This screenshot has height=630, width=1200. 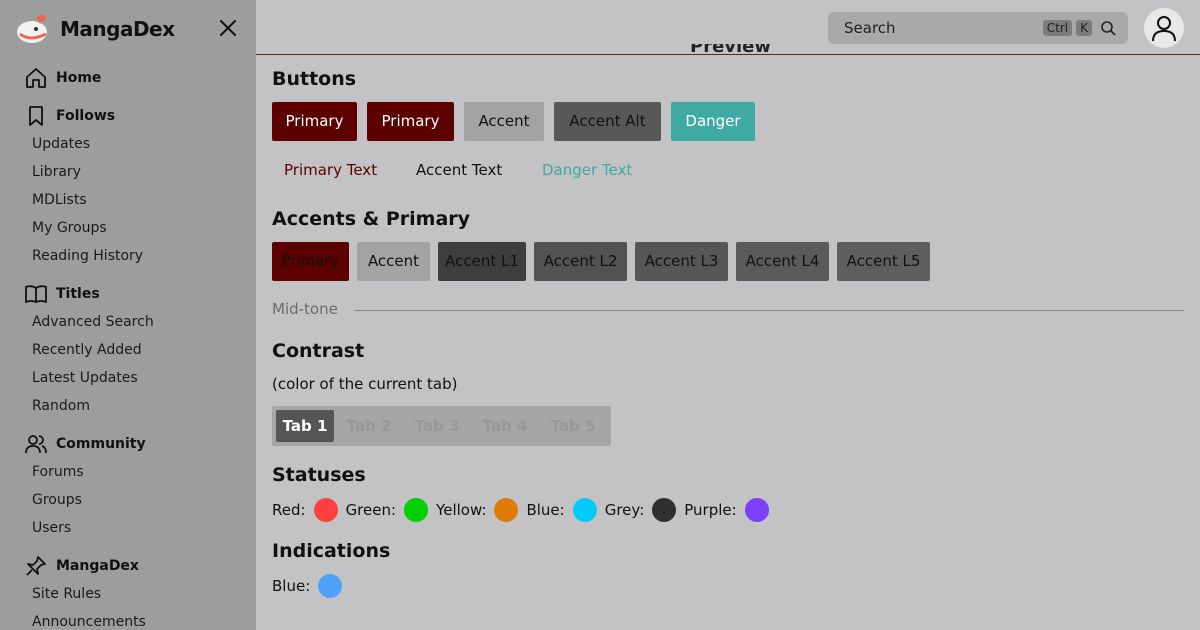 I want to click on status-dot-green, so click(x=416, y=510).